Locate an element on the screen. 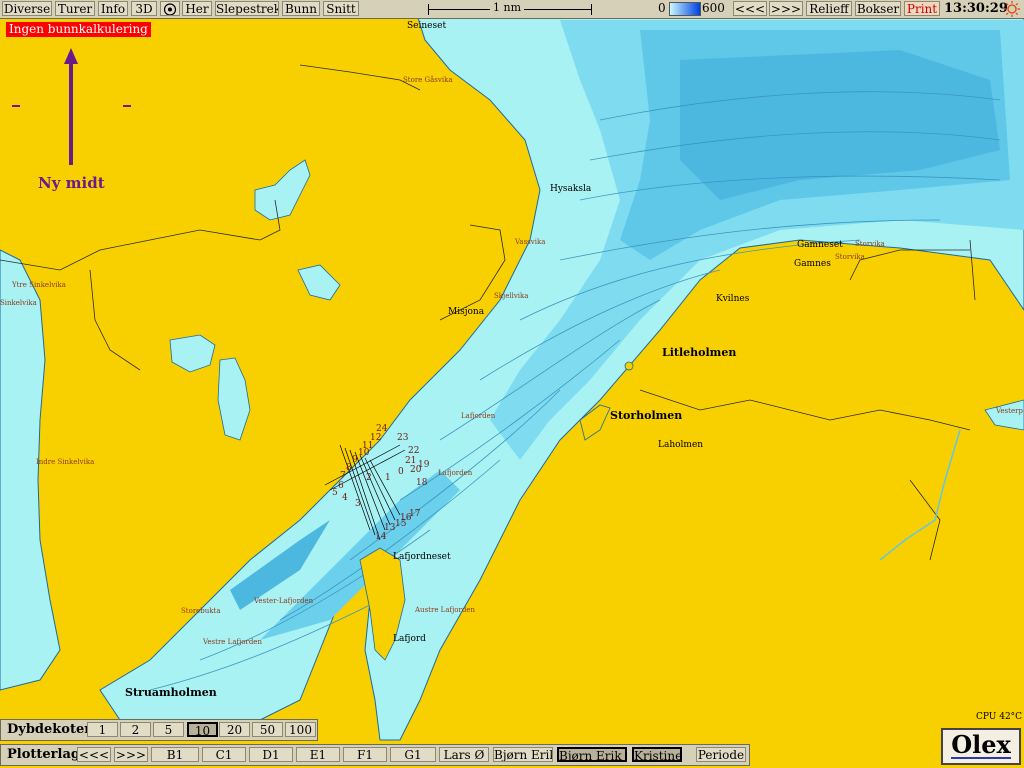  her-button: Her is located at coordinates (197, 8).